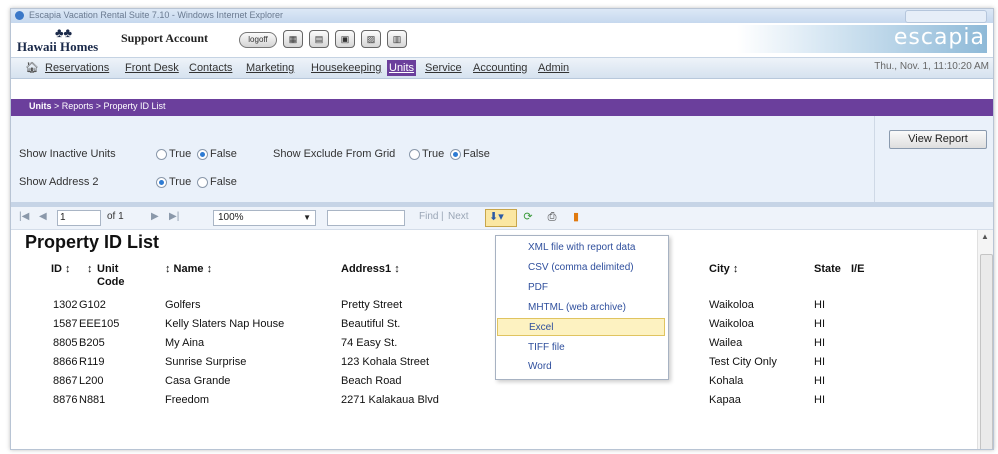  Describe the element at coordinates (67, 154) in the screenshot. I see `inactive-units-label: Show Inactive Units` at that location.